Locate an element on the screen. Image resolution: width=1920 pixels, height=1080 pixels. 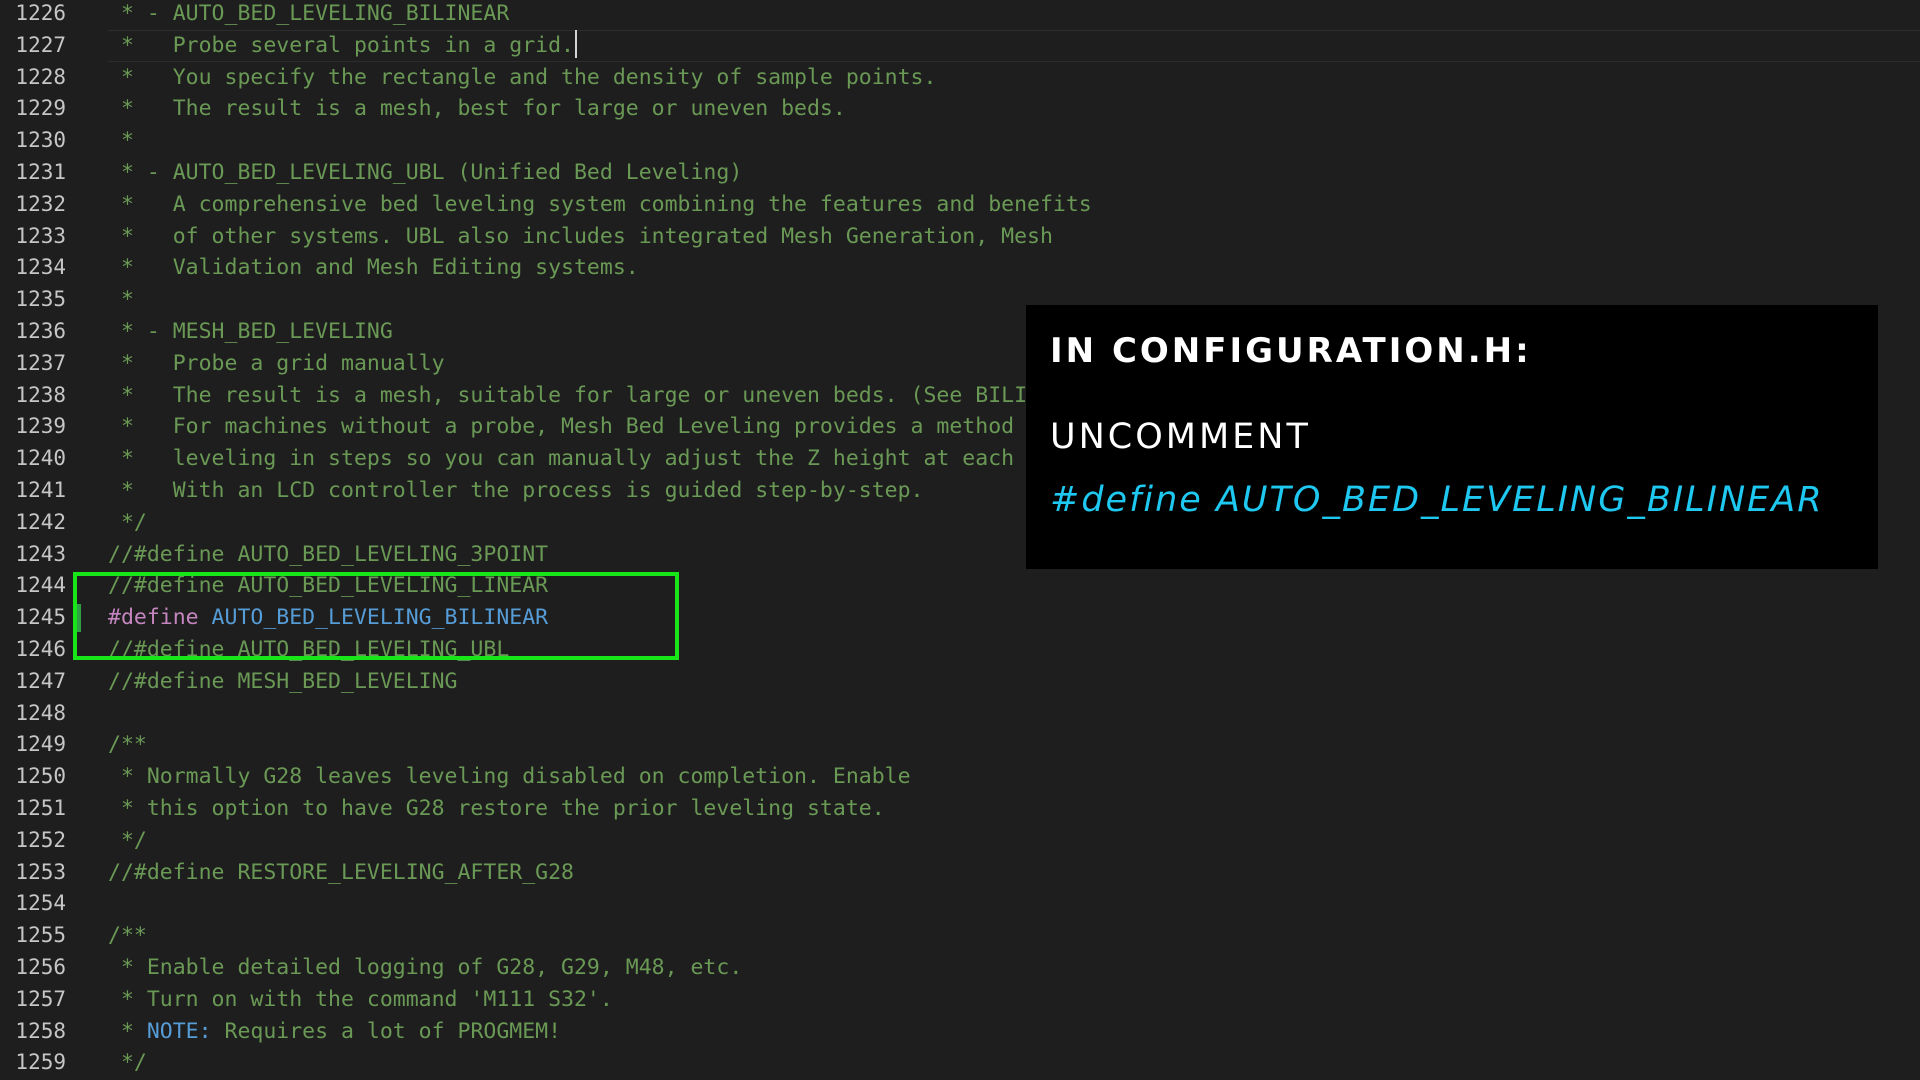
line-code: * - AUTO_BED_LEVELING_BILINEAR is located at coordinates (308, 15).